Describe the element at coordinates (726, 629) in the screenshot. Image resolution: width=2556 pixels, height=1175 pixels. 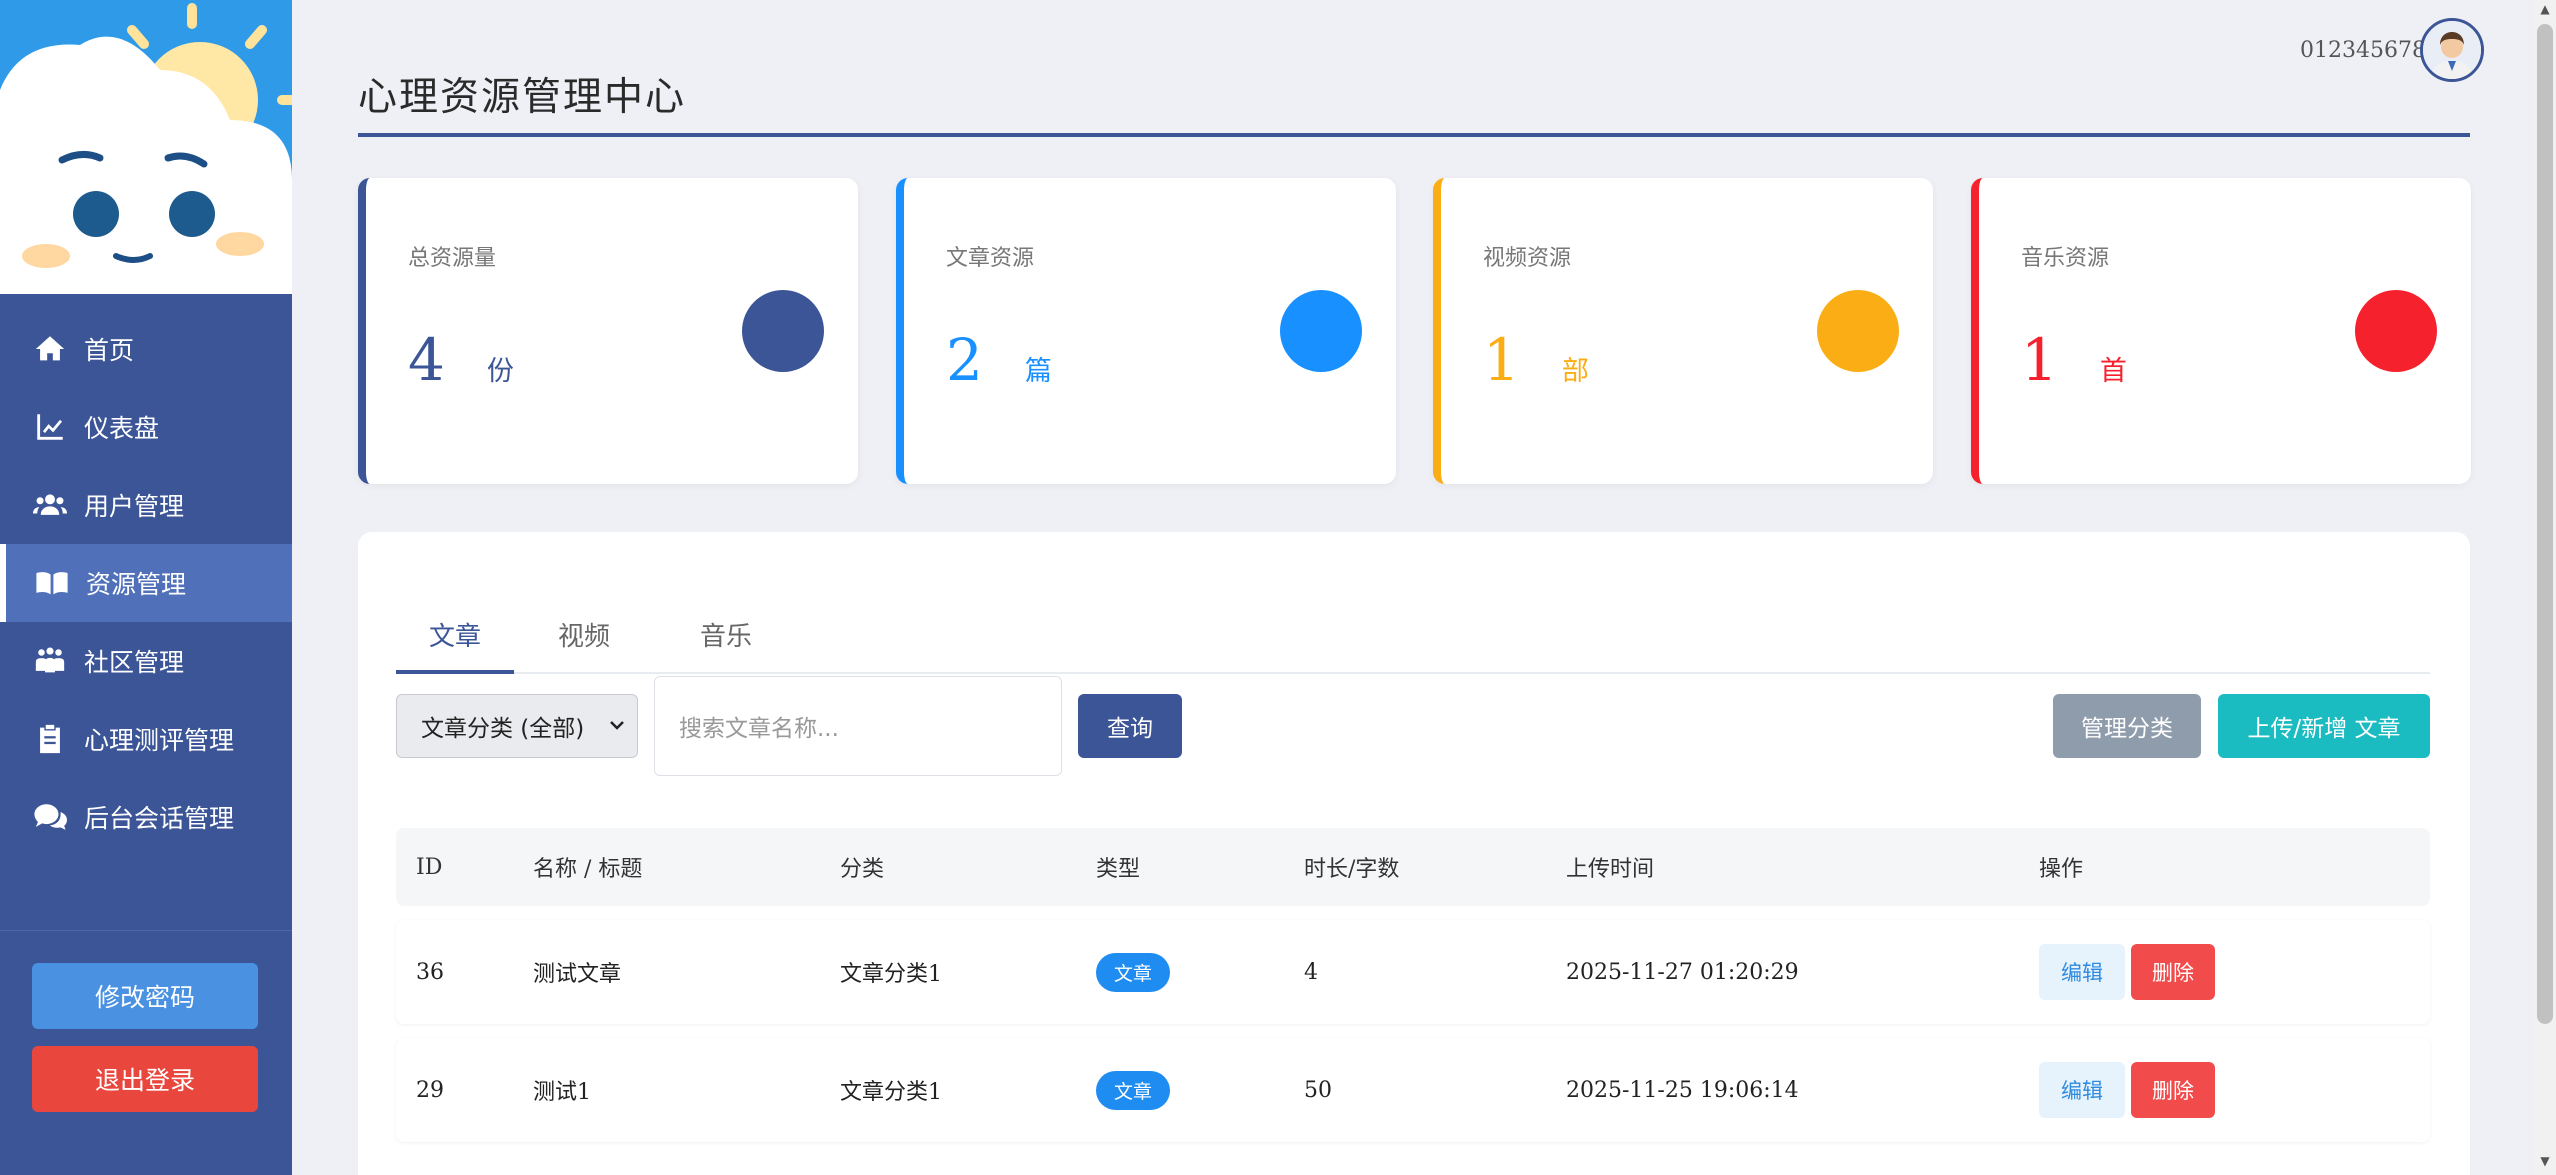
I see `tab-music: 音乐` at that location.